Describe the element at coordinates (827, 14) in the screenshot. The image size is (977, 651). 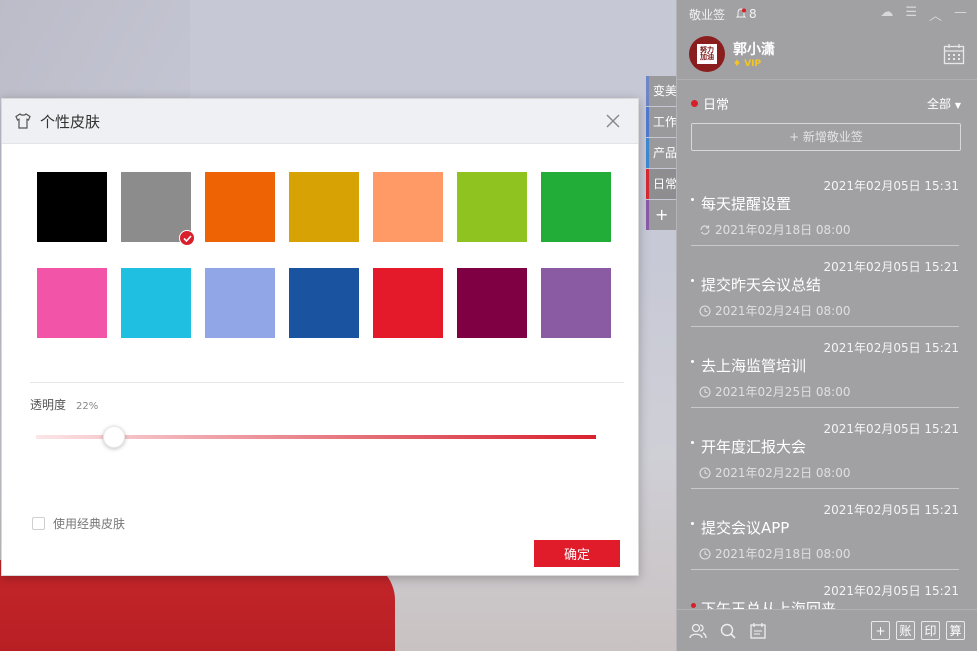
I see `panel-titlebar: 敬业签 8 ☁ ☰ ︿ —` at that location.